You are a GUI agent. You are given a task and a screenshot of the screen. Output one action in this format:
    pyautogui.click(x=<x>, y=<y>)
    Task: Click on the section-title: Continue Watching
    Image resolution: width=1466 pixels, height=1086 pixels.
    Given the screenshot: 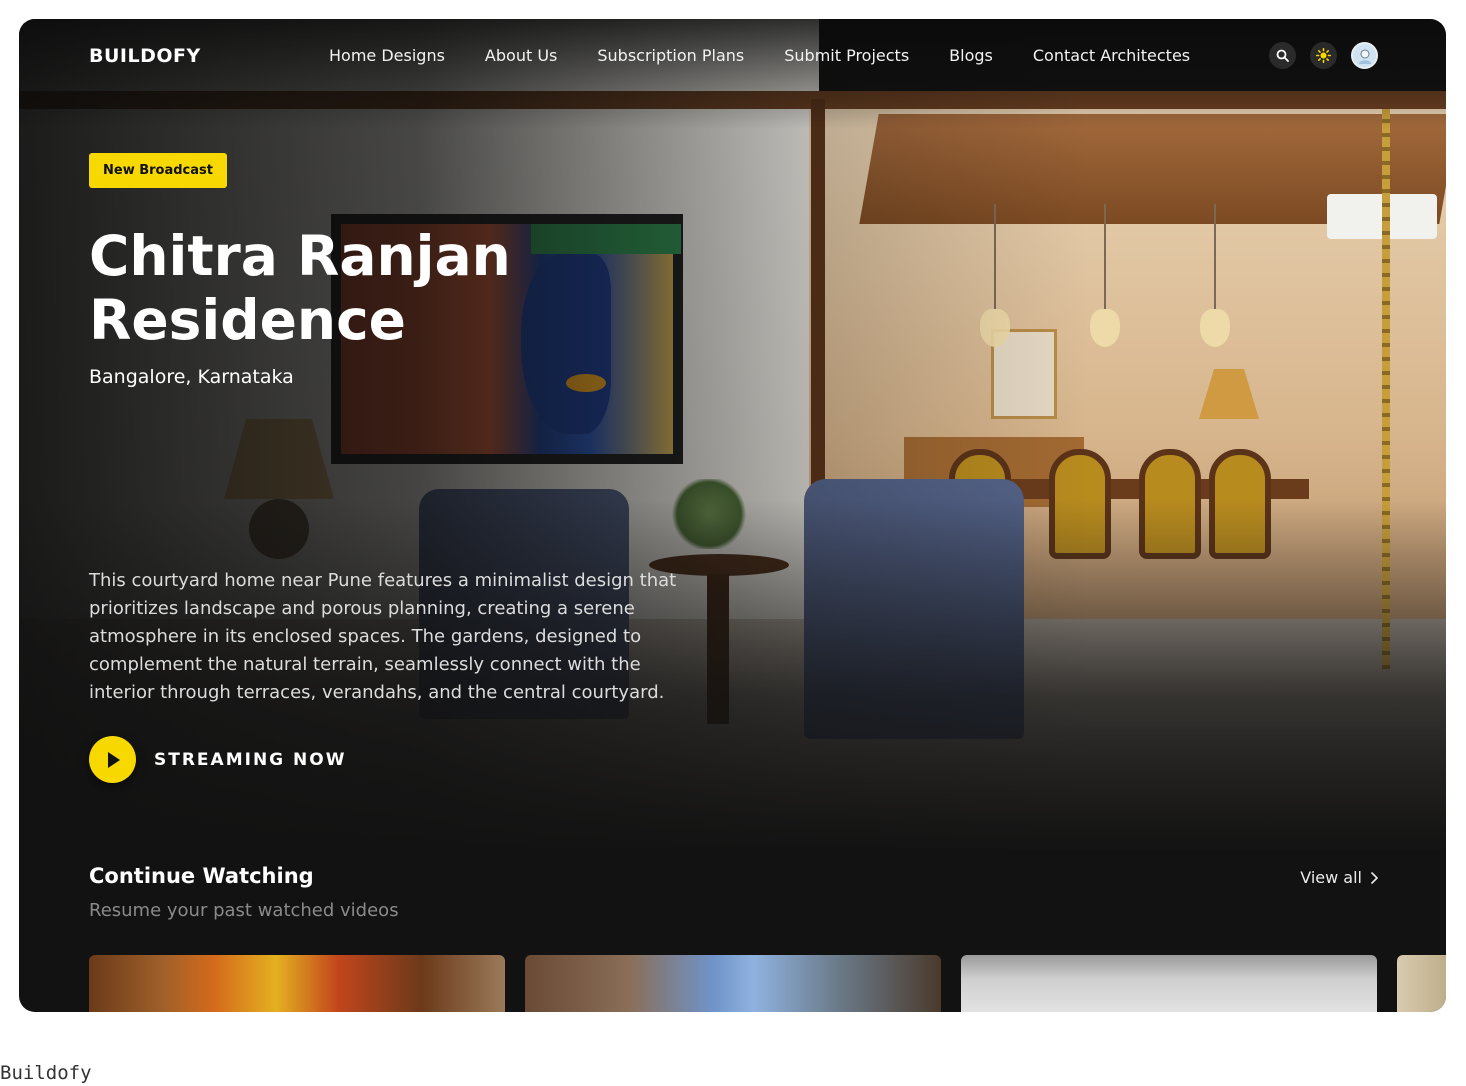 What is the action you would take?
    pyautogui.click(x=201, y=876)
    